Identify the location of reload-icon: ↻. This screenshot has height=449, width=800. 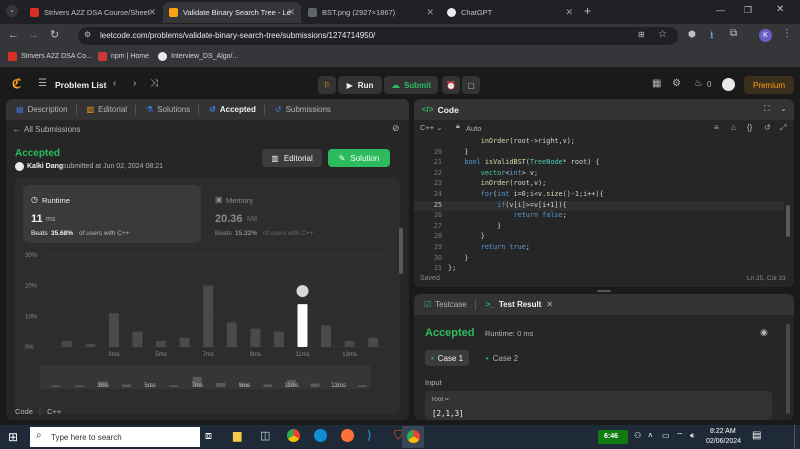
(54, 34).